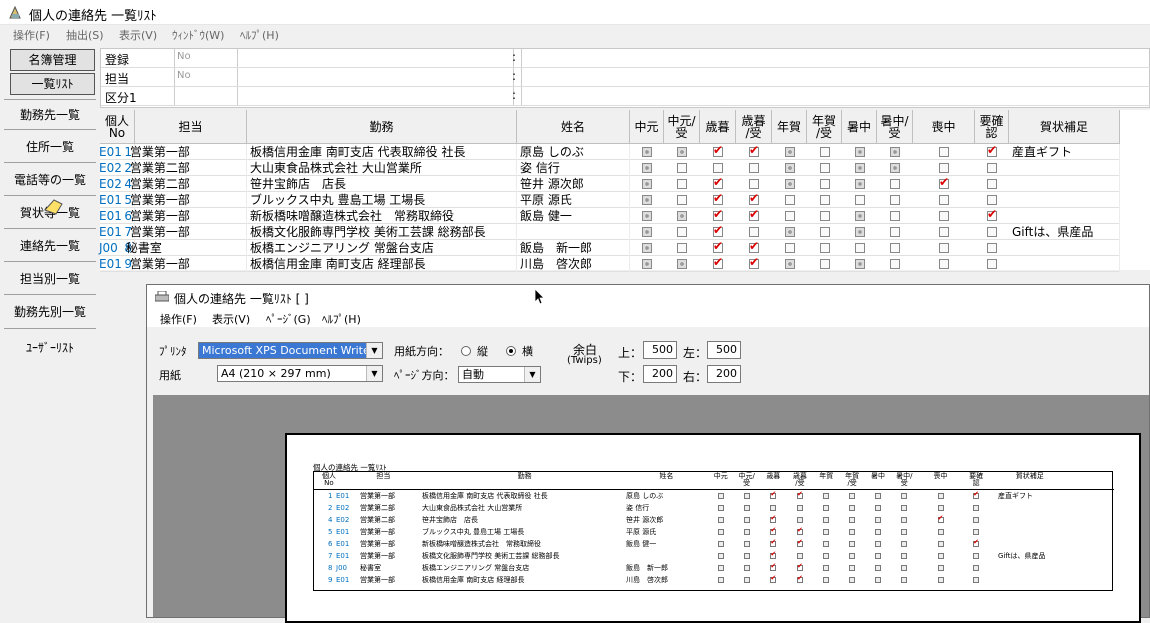  Describe the element at coordinates (682, 127) in the screenshot. I see `column-header: 中元/ 受` at that location.